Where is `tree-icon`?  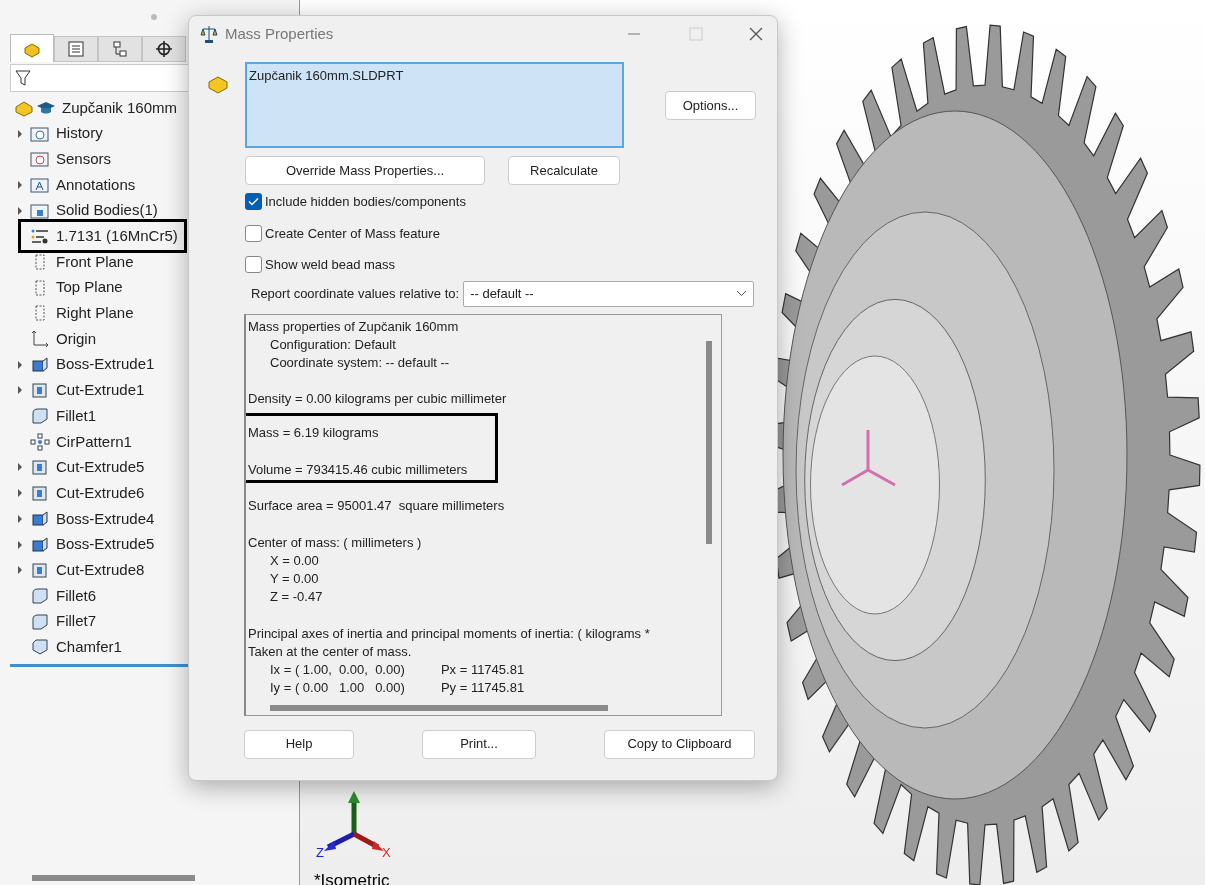
tree-icon is located at coordinates (120, 49).